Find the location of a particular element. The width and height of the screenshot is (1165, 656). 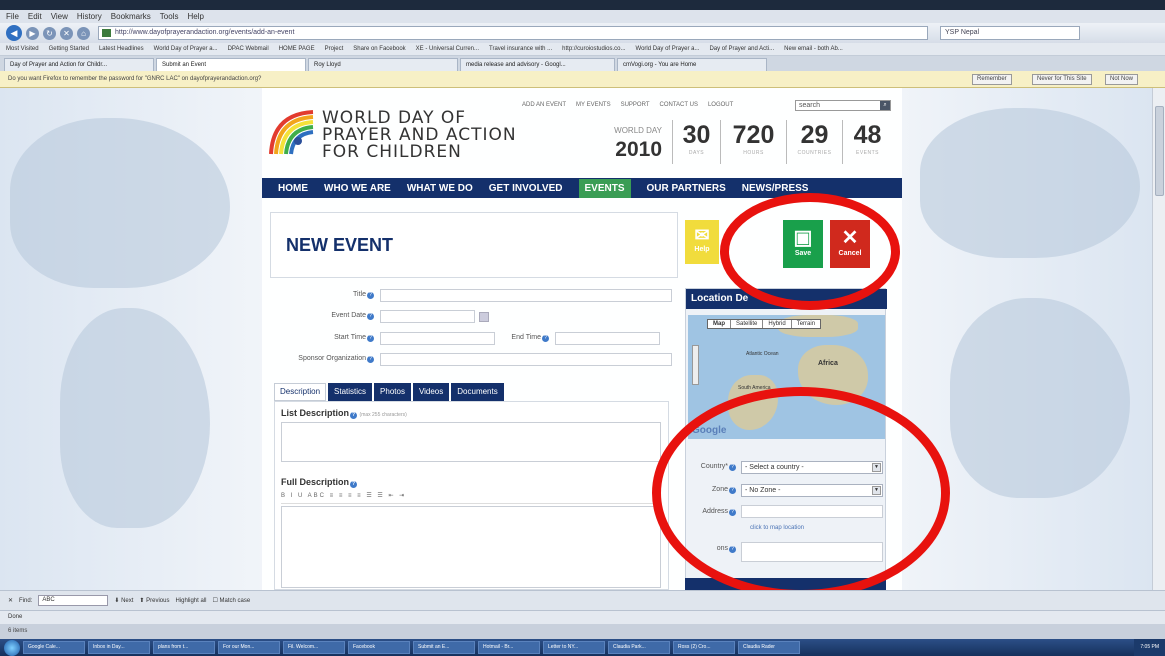

remember-password-button: Remember is located at coordinates (992, 79).